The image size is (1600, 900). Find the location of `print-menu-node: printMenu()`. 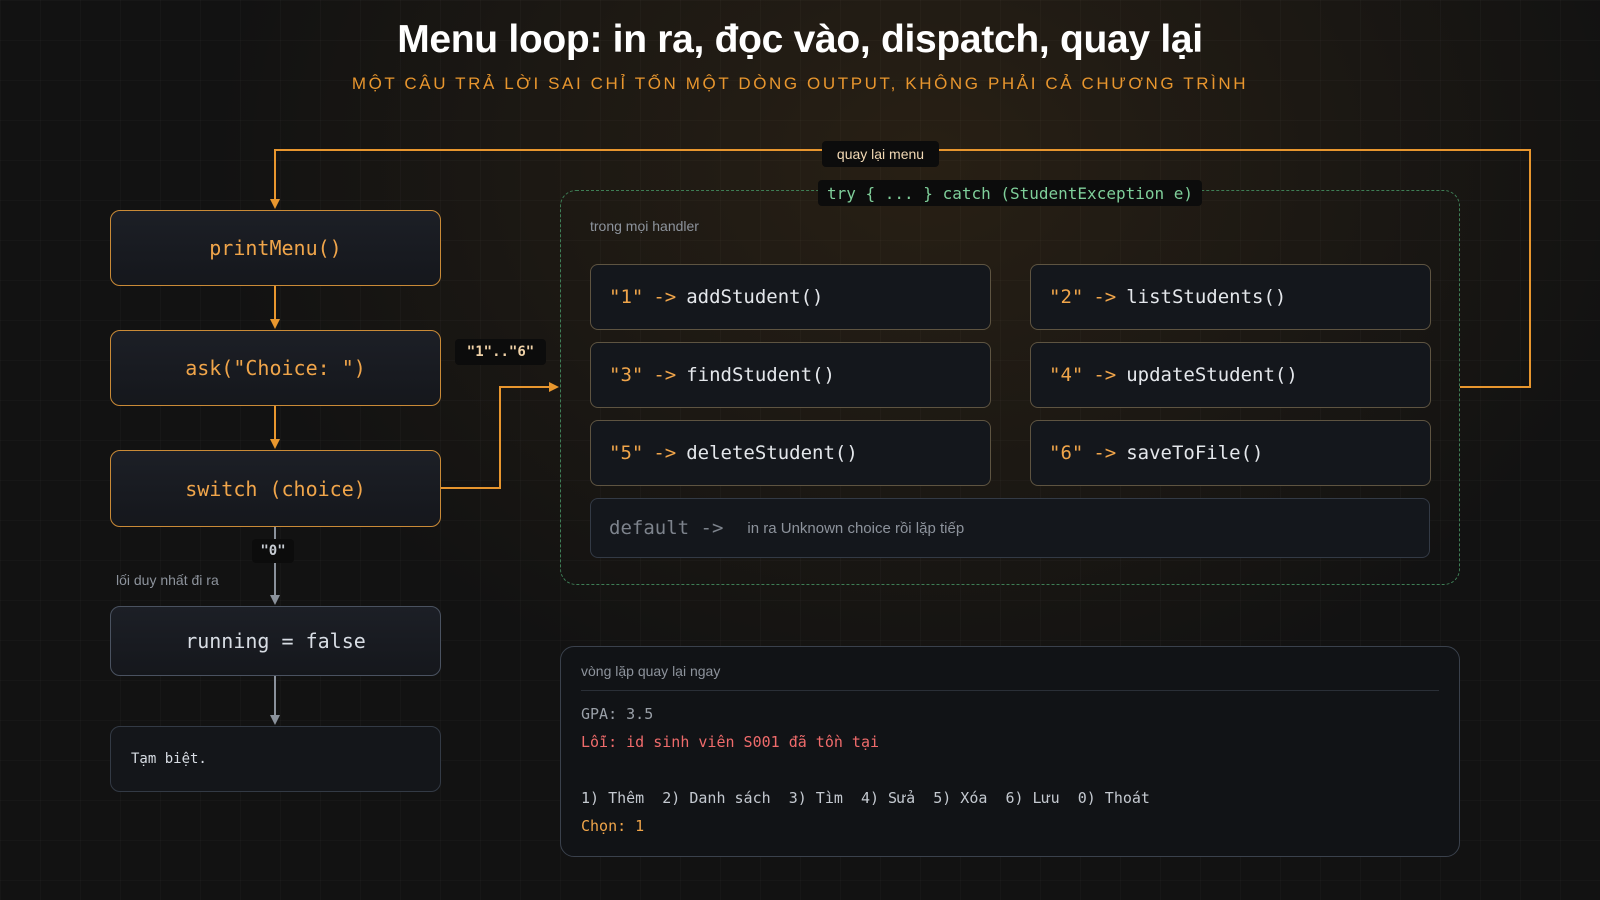

print-menu-node: printMenu() is located at coordinates (275, 248).